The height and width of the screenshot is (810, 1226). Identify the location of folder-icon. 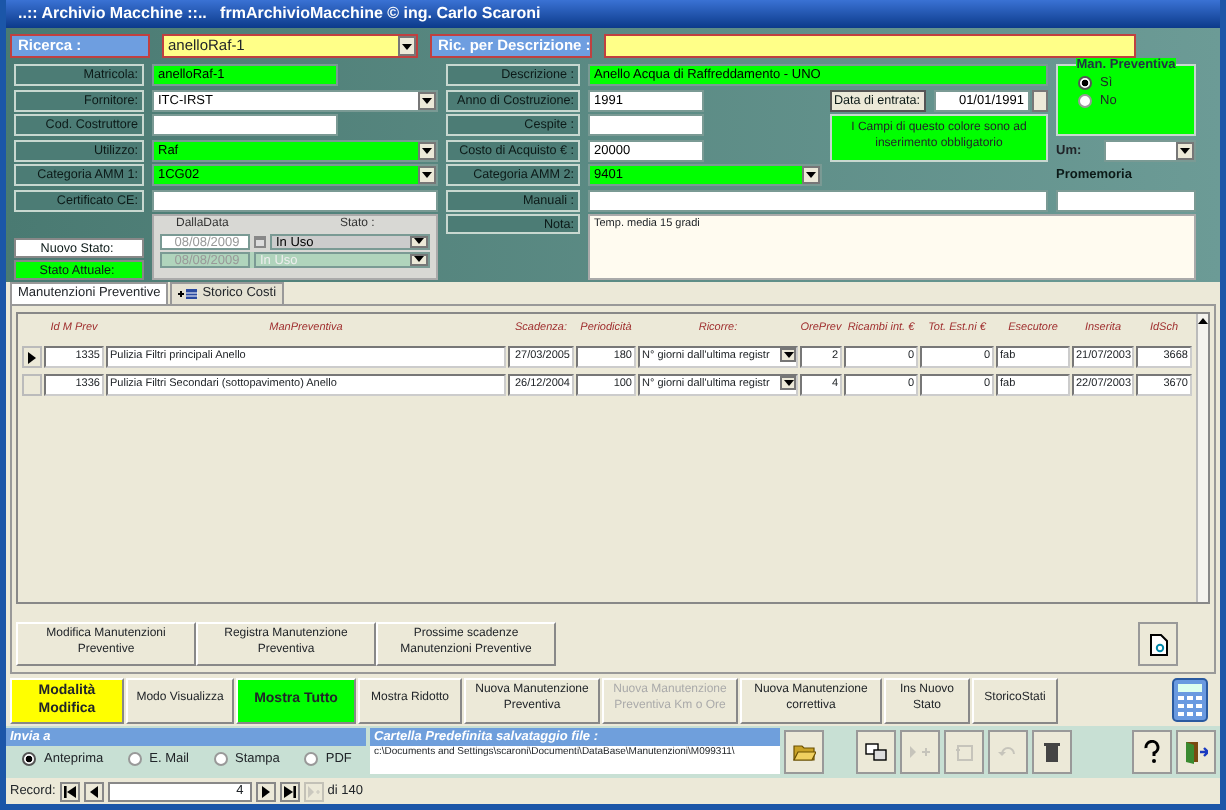
(804, 752).